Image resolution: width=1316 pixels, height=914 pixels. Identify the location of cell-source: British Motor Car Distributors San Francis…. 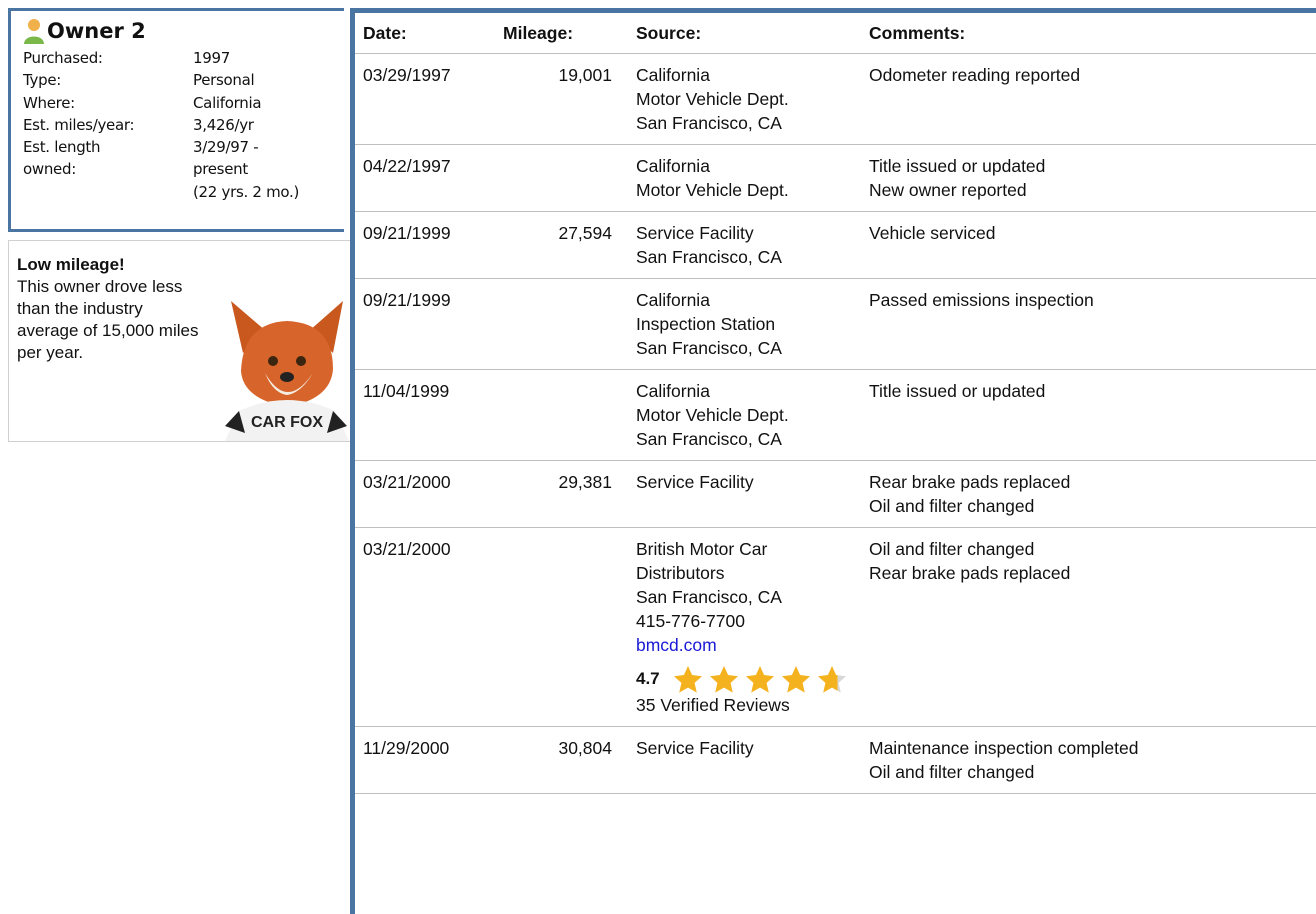
(744, 627).